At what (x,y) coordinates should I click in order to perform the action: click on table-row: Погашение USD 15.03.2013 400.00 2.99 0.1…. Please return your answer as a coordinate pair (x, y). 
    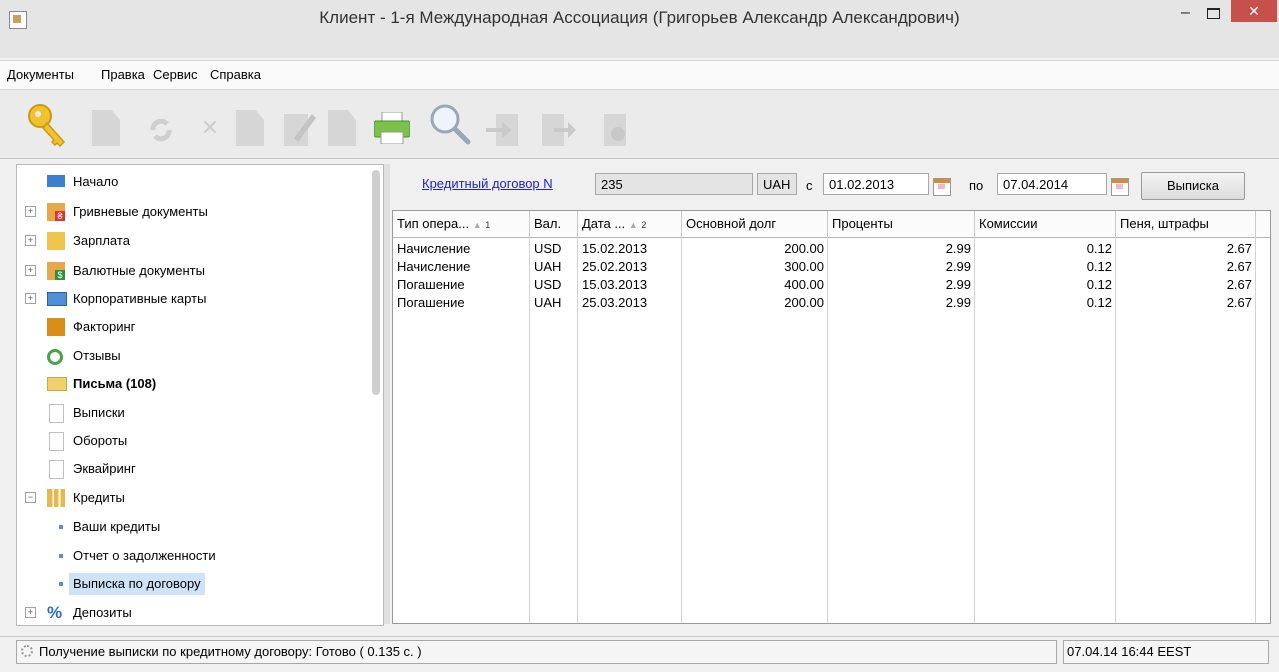
    Looking at the image, I should click on (831, 285).